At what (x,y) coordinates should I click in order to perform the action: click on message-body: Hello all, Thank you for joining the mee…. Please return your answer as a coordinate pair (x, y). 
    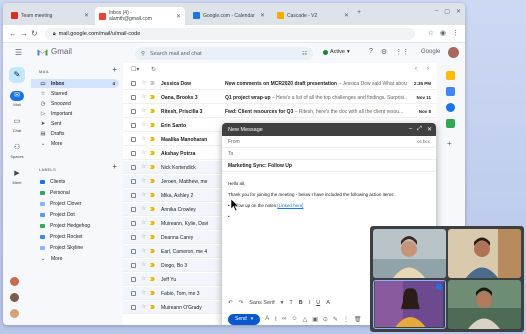
    Looking at the image, I should click on (329, 202).